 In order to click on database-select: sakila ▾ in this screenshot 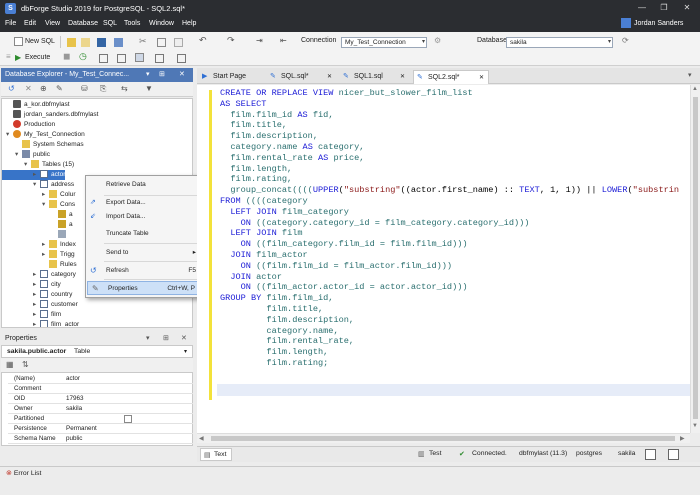, I will do `click(559, 42)`.